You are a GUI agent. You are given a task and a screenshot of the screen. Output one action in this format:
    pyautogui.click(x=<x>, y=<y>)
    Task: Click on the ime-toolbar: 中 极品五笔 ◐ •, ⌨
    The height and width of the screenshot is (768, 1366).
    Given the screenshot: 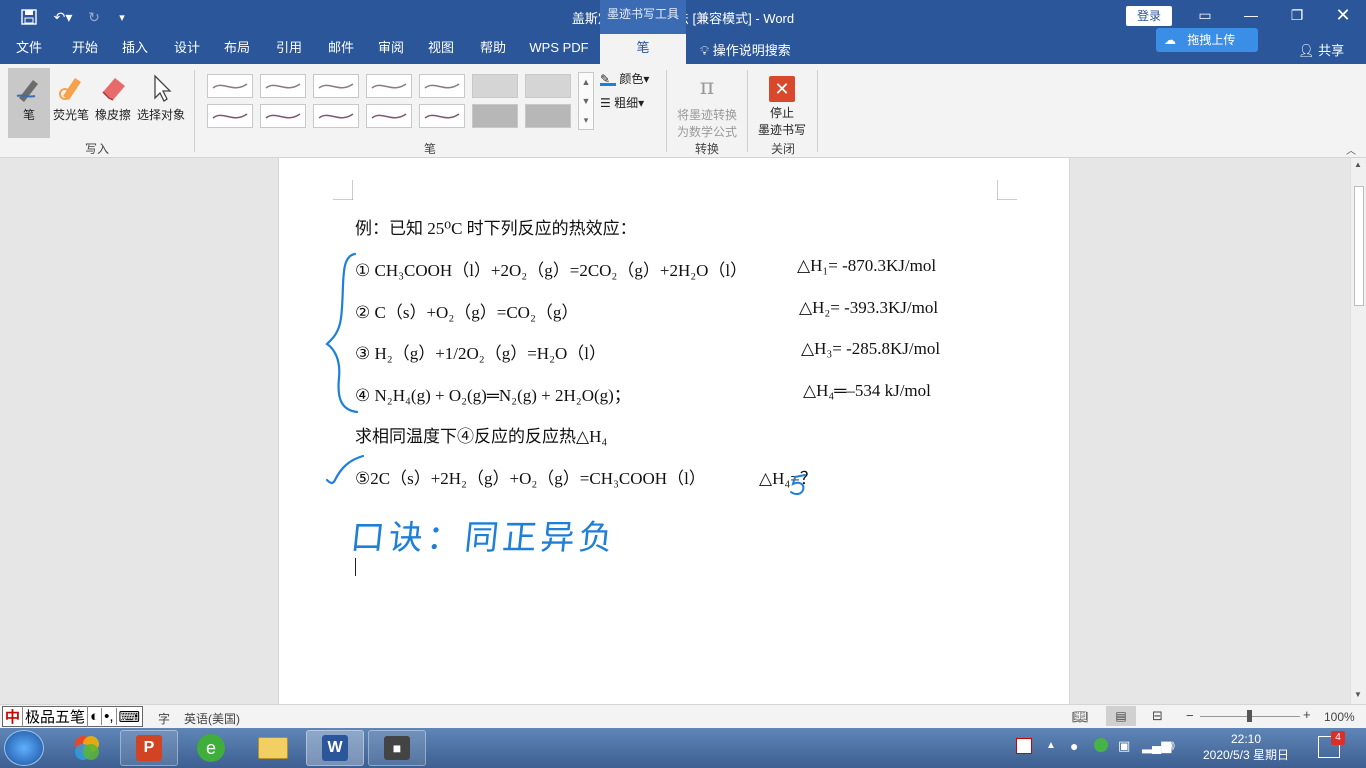 What is the action you would take?
    pyautogui.click(x=73, y=716)
    